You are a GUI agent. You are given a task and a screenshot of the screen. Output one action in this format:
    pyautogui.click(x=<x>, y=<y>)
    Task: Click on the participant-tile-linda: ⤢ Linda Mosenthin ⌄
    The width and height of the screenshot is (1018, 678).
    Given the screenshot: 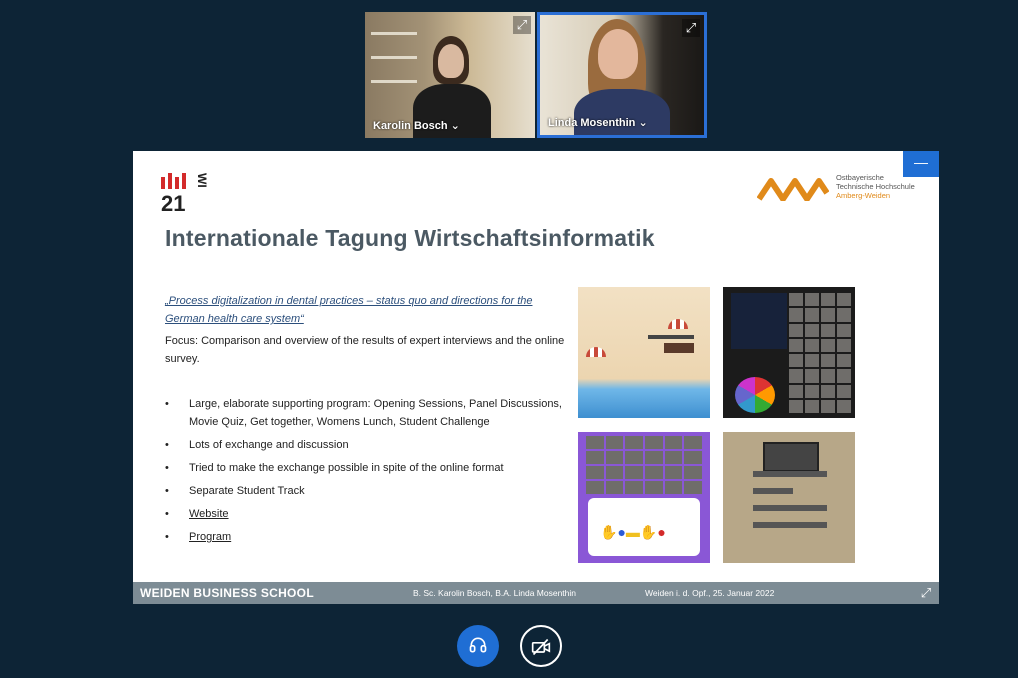 What is the action you would take?
    pyautogui.click(x=622, y=75)
    